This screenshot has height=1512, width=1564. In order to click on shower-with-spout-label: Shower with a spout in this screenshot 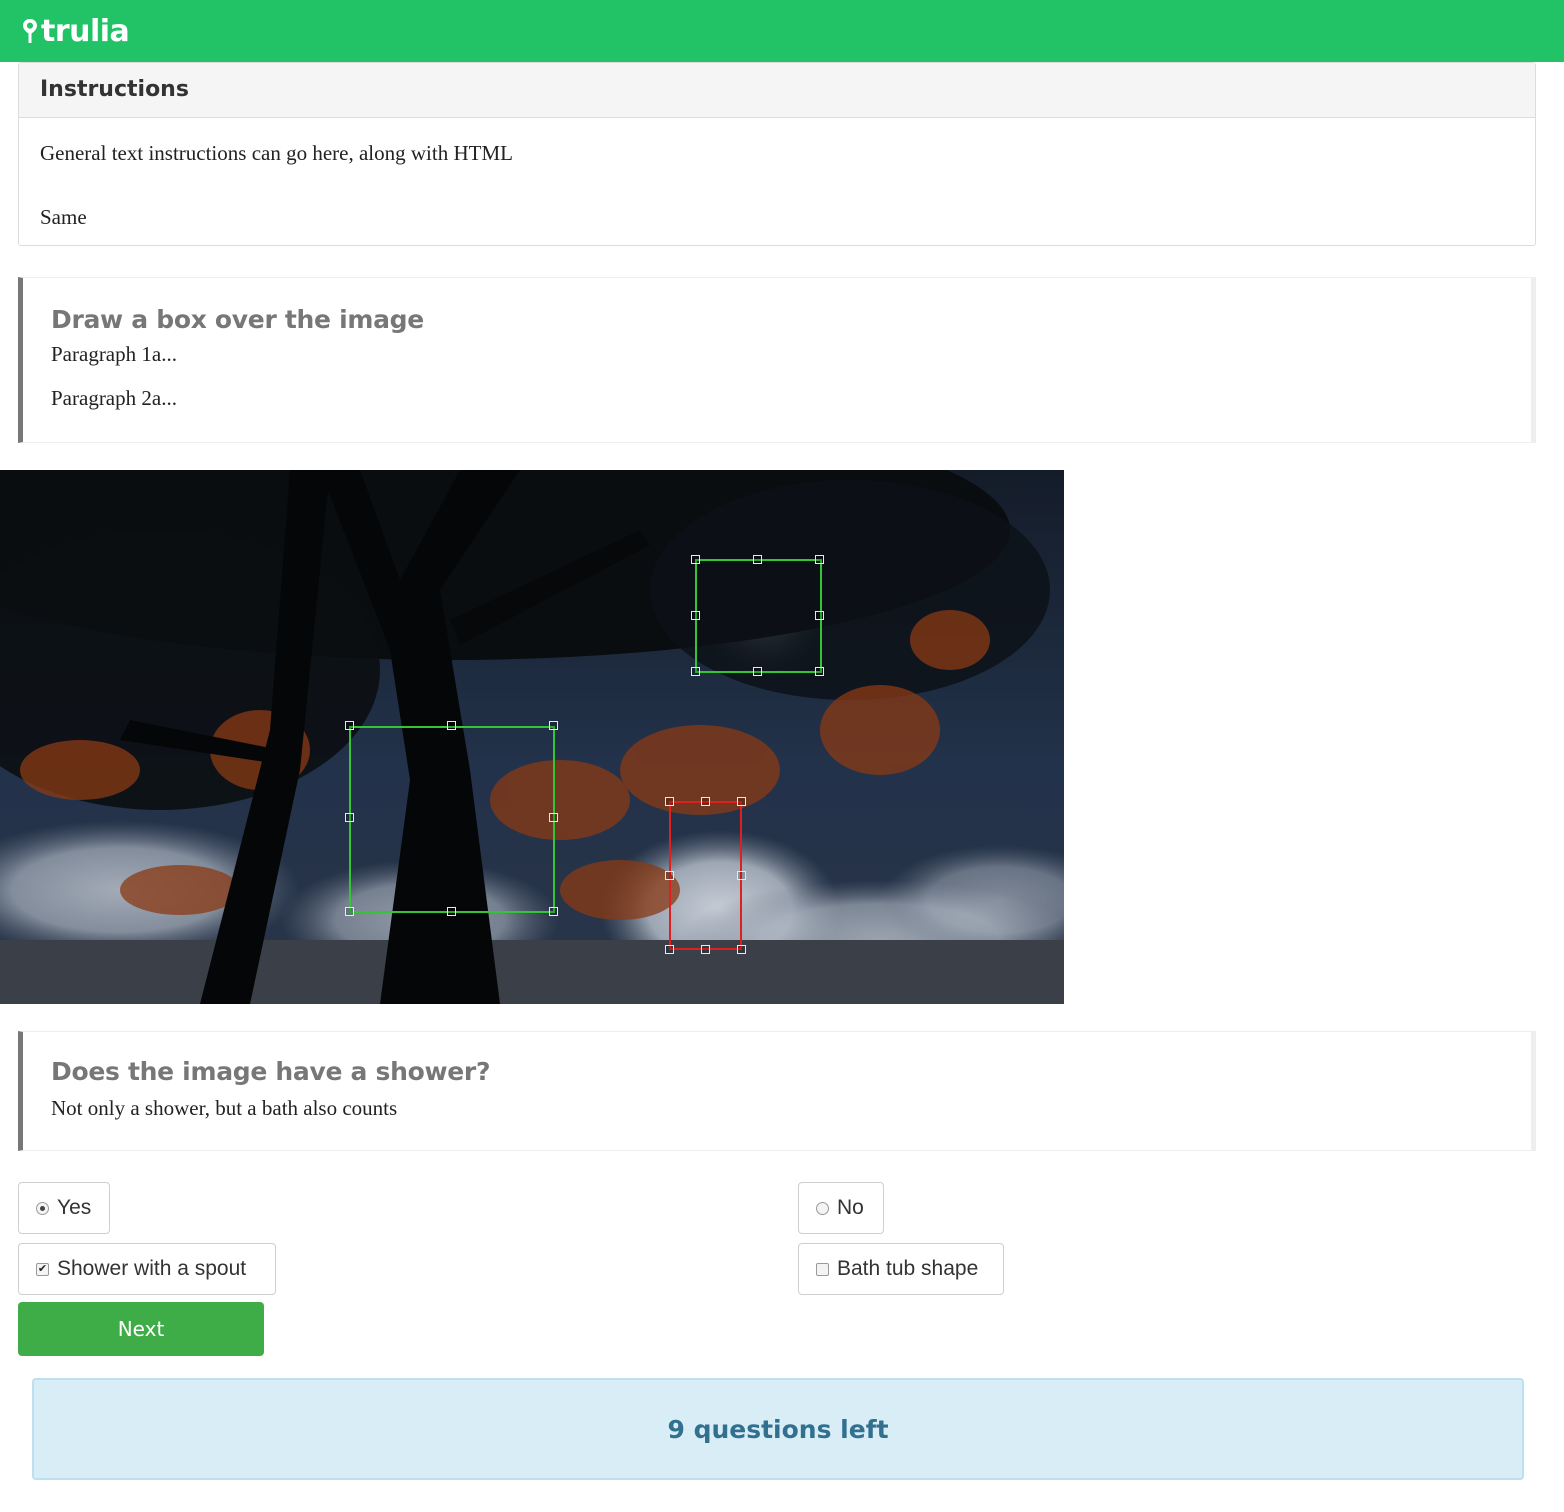, I will do `click(152, 1268)`.